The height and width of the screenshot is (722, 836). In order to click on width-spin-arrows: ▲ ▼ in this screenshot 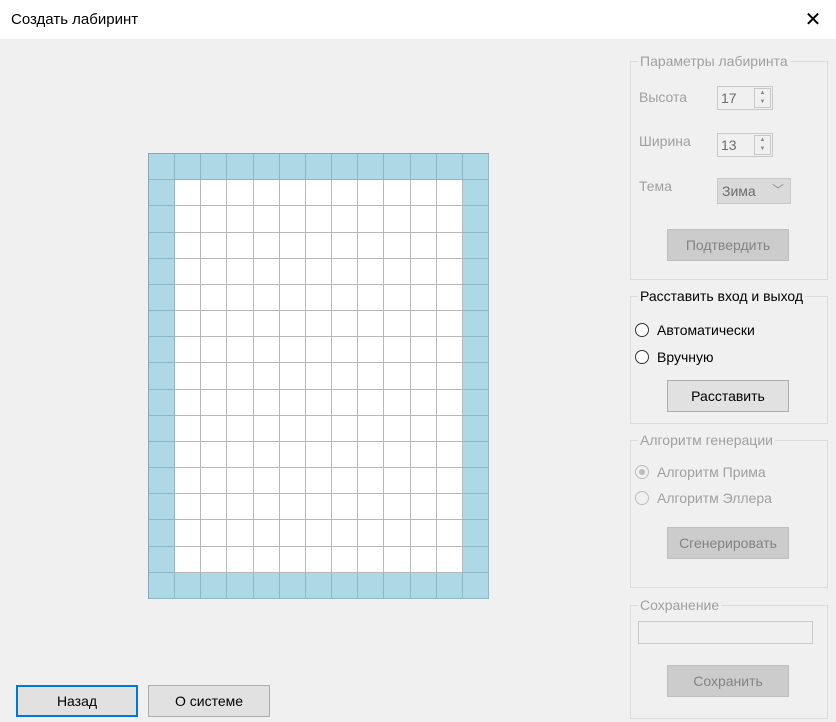, I will do `click(762, 145)`.